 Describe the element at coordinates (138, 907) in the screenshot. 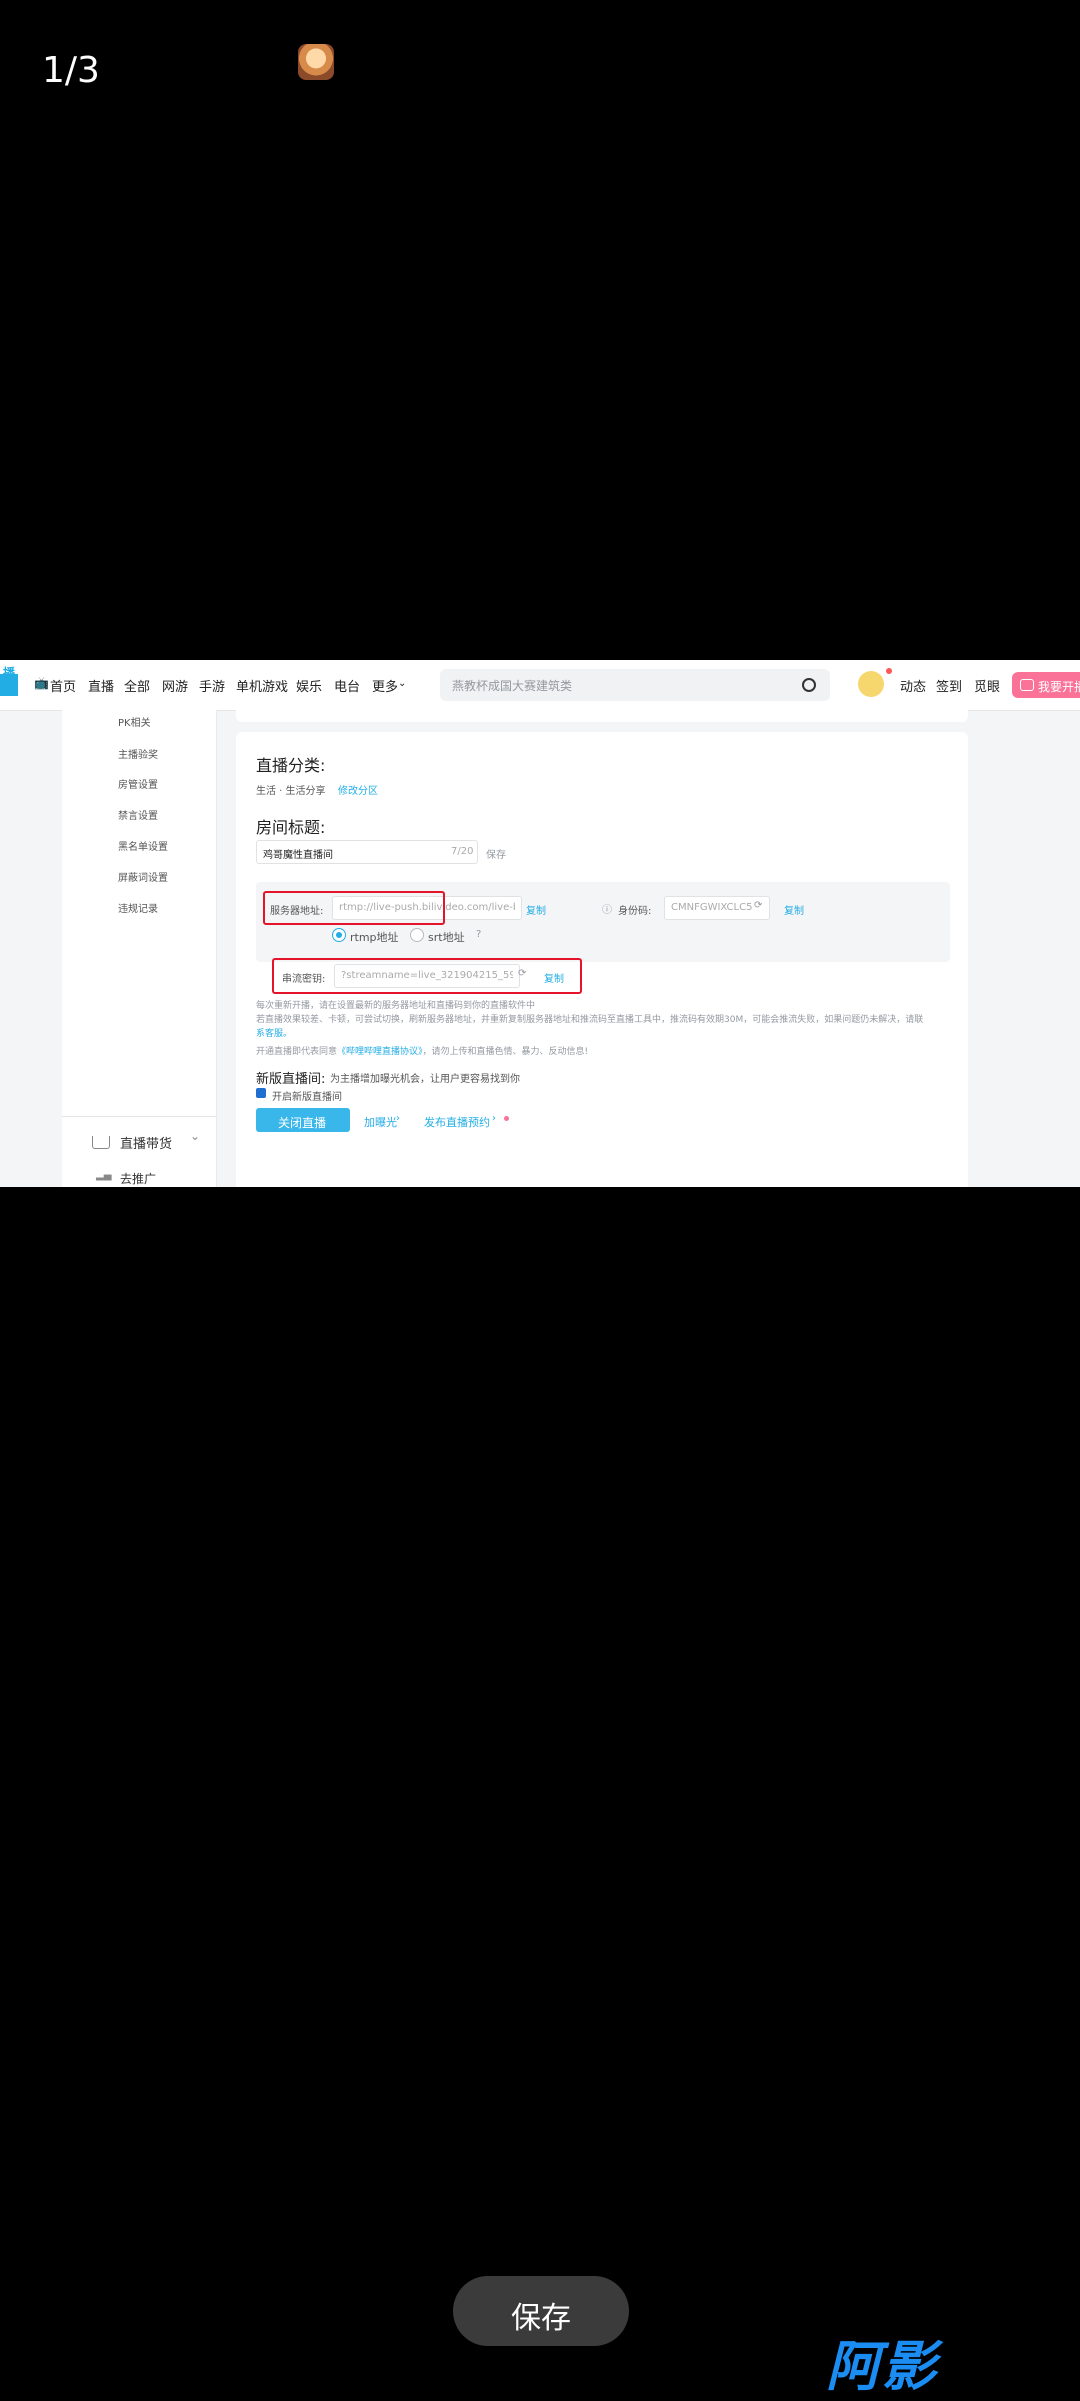

I see `sidebar-item-violations: 违规记录` at that location.